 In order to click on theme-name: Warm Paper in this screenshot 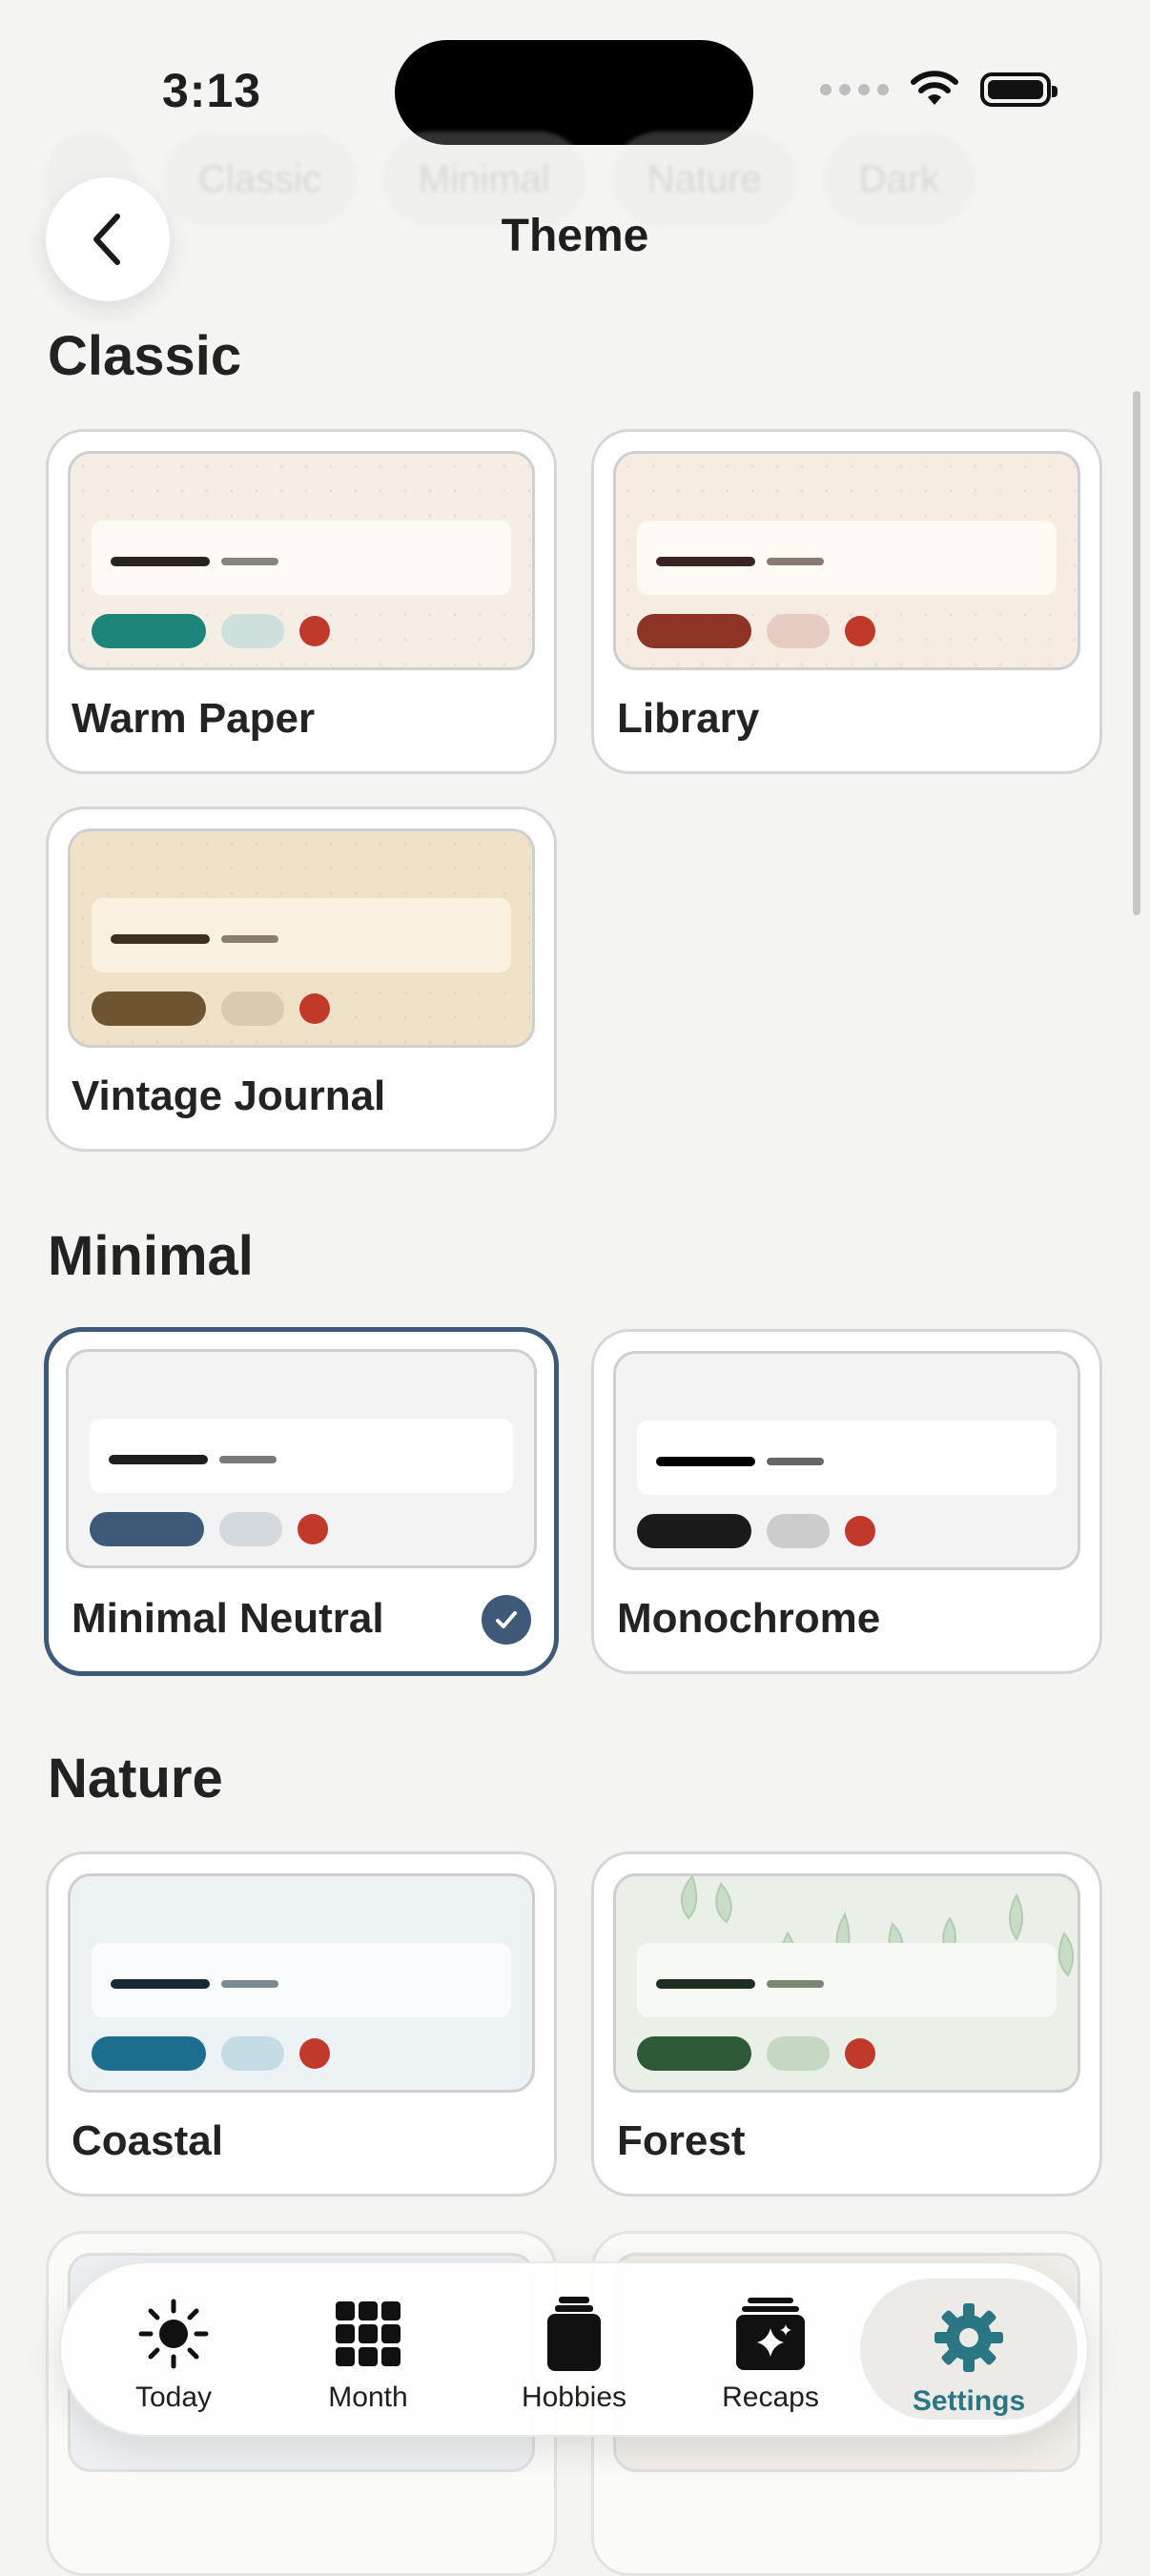, I will do `click(194, 718)`.